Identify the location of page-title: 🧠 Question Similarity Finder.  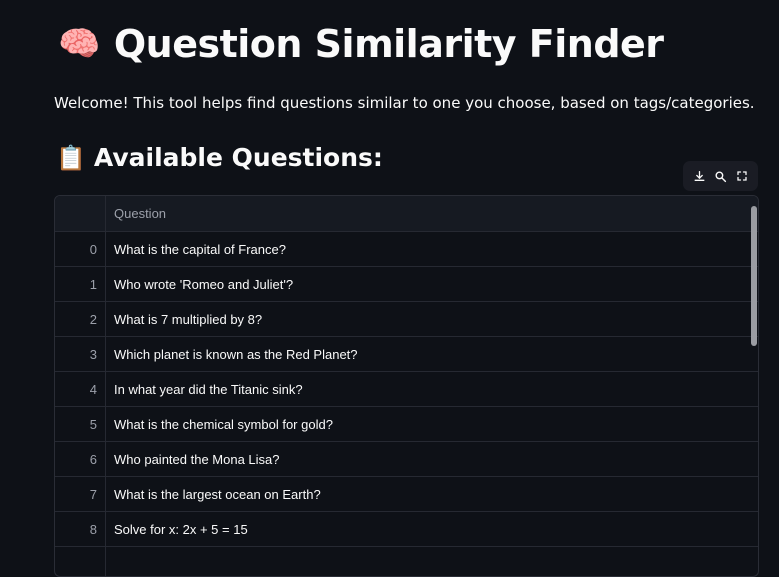
(361, 44).